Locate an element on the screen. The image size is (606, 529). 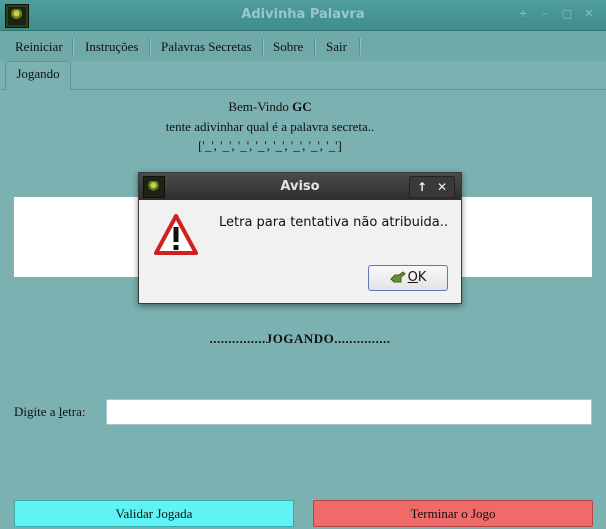
ok-label: K is located at coordinates (422, 277).